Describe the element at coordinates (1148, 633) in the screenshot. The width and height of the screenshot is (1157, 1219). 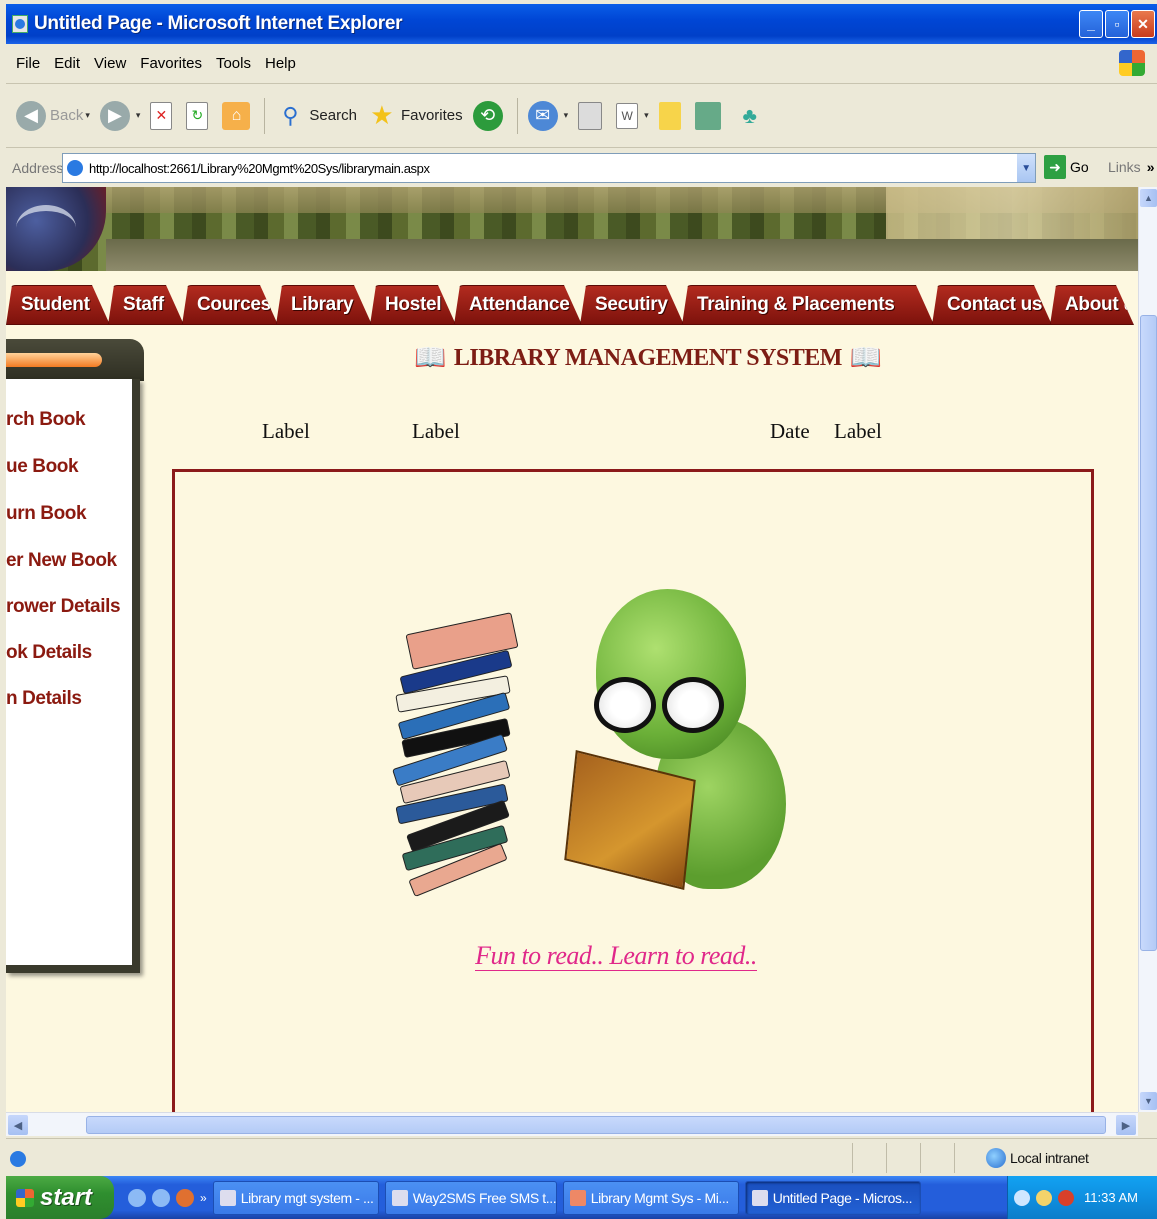
I see `vertical-scroll-thumb` at that location.